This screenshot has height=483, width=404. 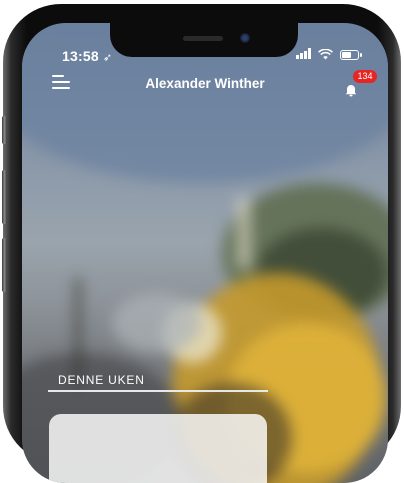 What do you see at coordinates (365, 76) in the screenshot?
I see `notification-count-badge: 134` at bounding box center [365, 76].